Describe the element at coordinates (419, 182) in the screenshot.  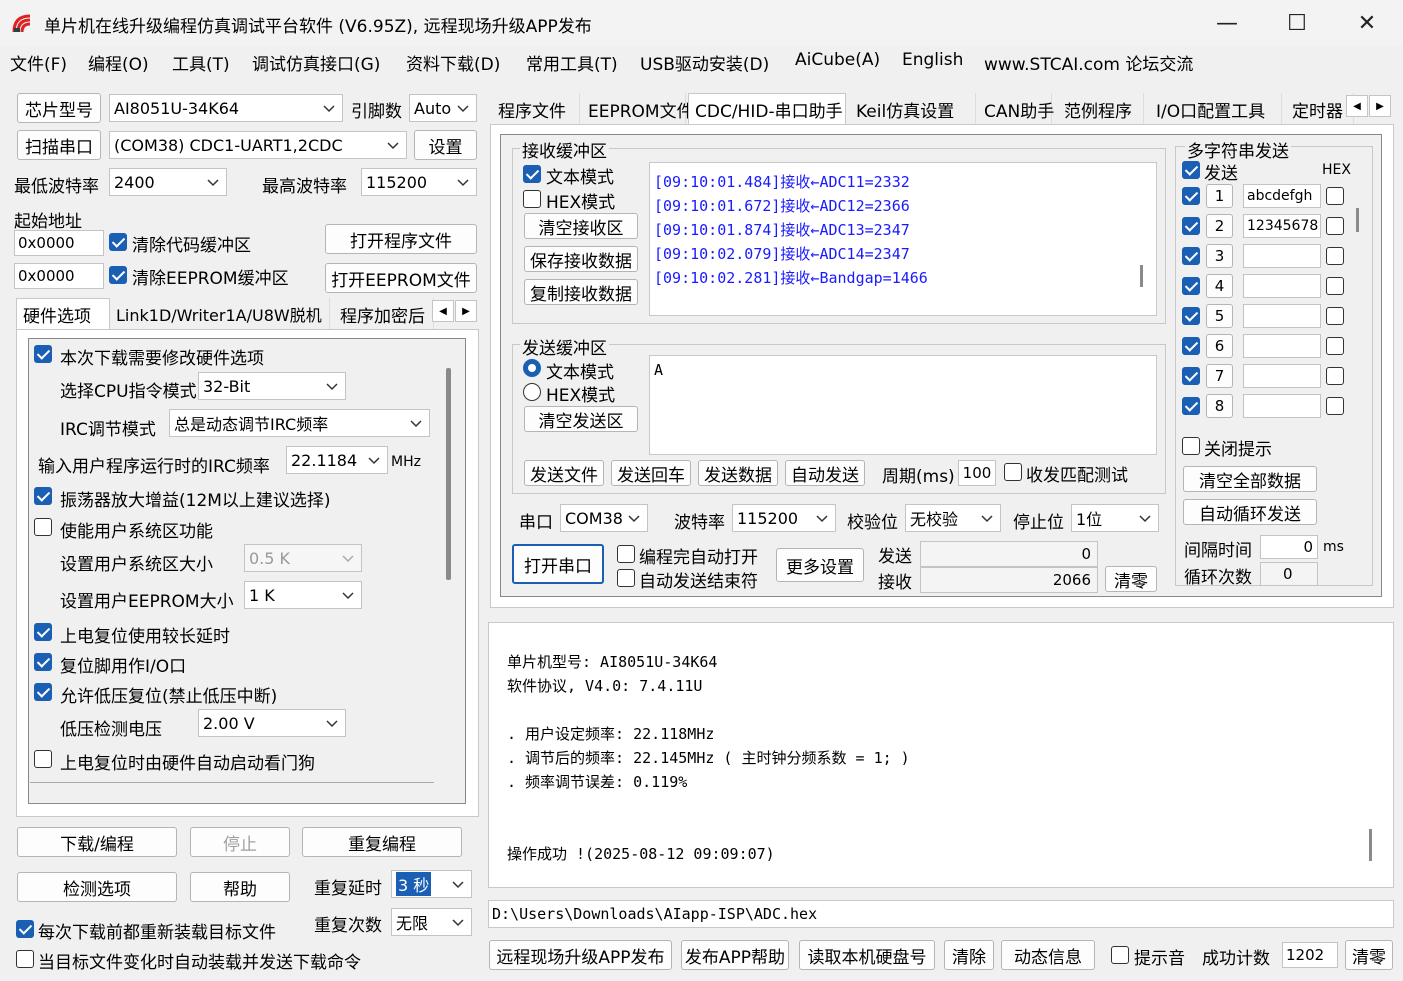
I see `max-baud-select: 115200` at that location.